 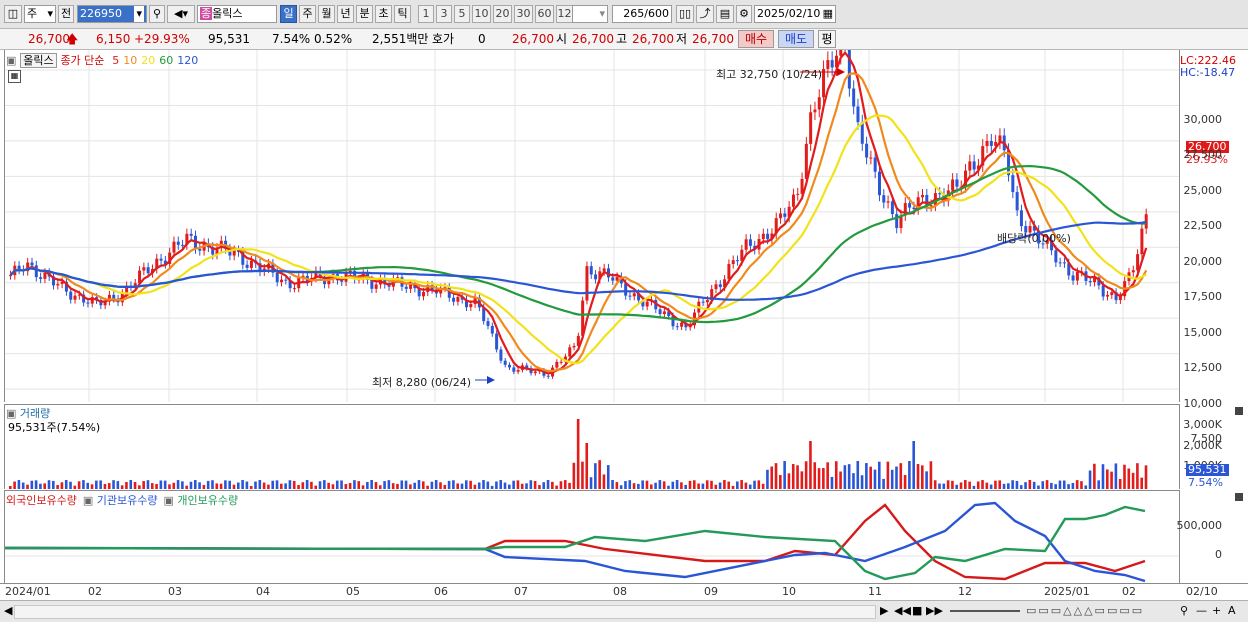 What do you see at coordinates (227, 13) in the screenshot?
I see `stock-name: 올릭스` at bounding box center [227, 13].